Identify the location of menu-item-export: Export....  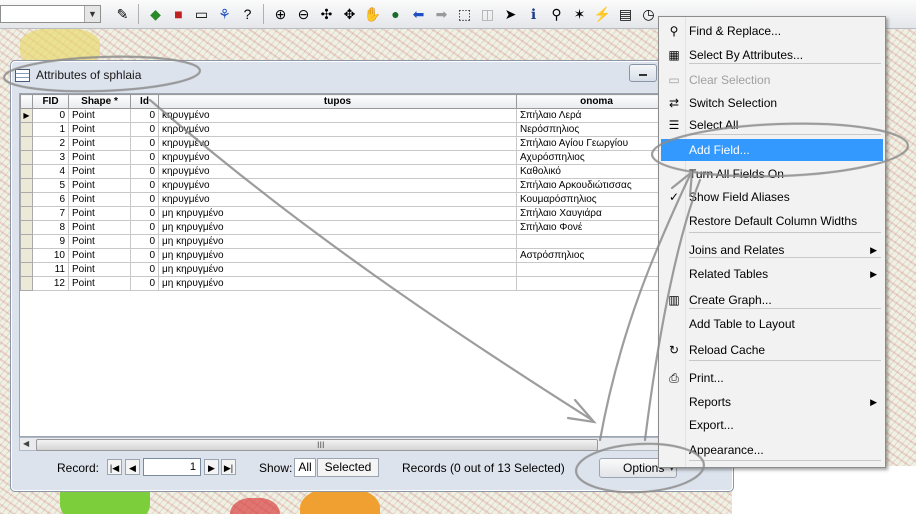
(772, 425).